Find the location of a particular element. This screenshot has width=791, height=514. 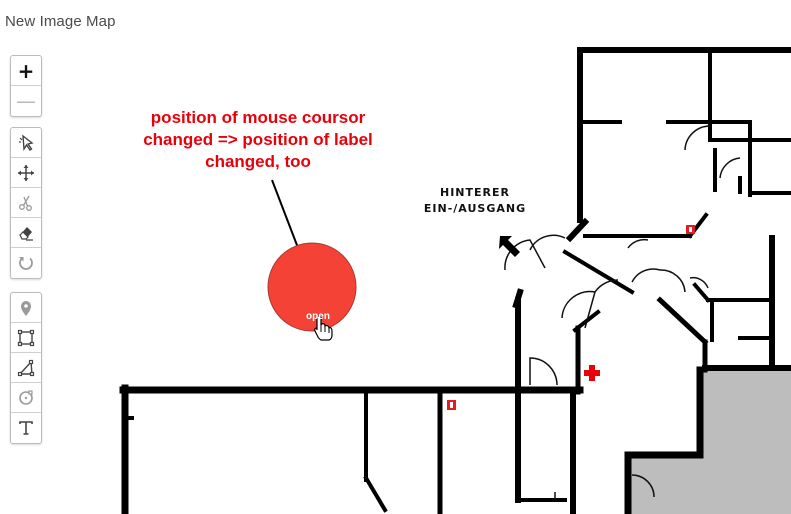

annotation-line: changed, too is located at coordinates (258, 161).